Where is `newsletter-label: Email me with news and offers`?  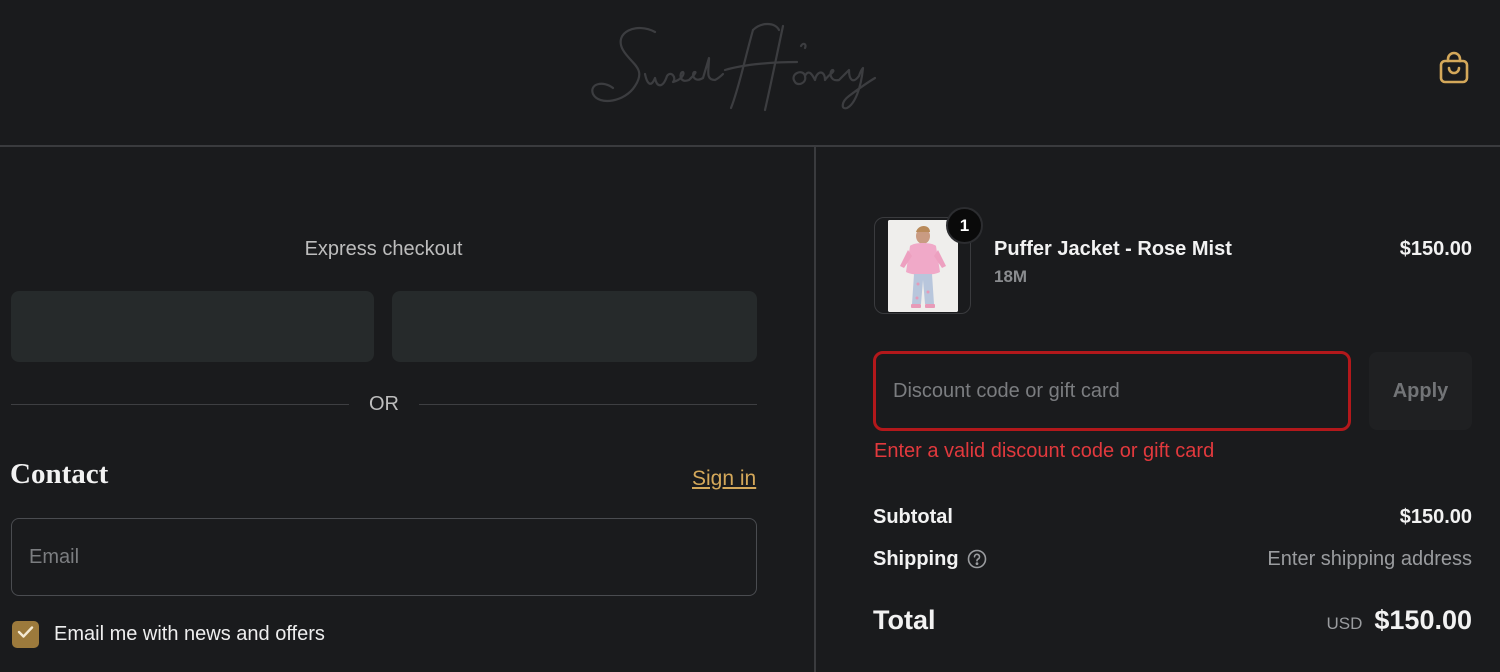 newsletter-label: Email me with news and offers is located at coordinates (189, 633).